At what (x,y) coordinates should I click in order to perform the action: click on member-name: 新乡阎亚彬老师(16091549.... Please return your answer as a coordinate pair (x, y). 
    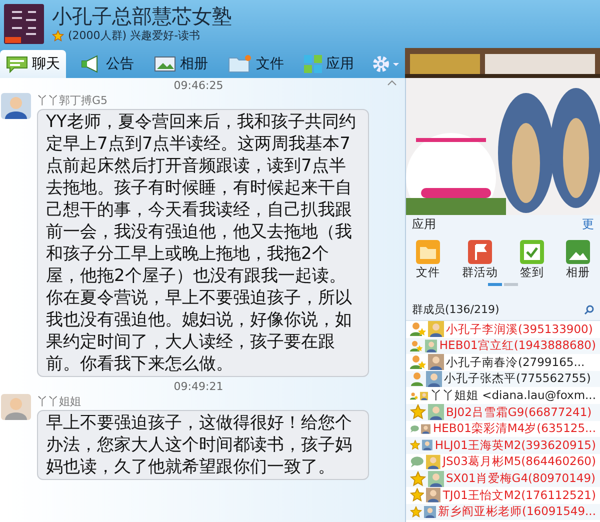
    Looking at the image, I should click on (517, 511).